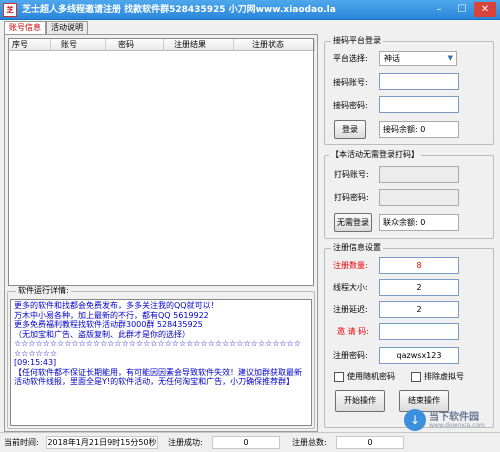 The image size is (500, 452). What do you see at coordinates (419, 287) in the screenshot?
I see `threads-input: 2` at bounding box center [419, 287].